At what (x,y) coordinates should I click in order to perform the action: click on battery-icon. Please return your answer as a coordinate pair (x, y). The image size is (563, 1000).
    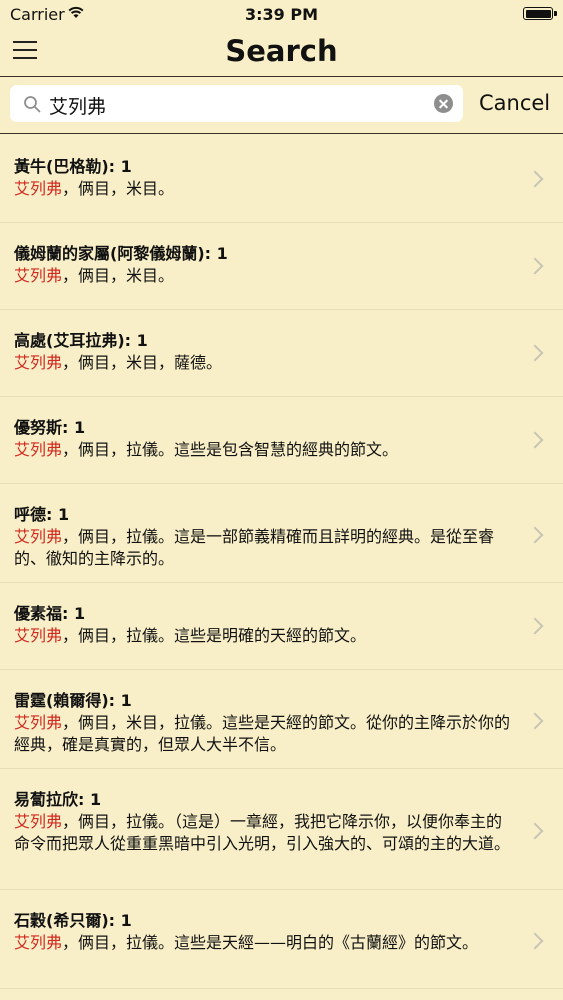
    Looking at the image, I should click on (540, 13).